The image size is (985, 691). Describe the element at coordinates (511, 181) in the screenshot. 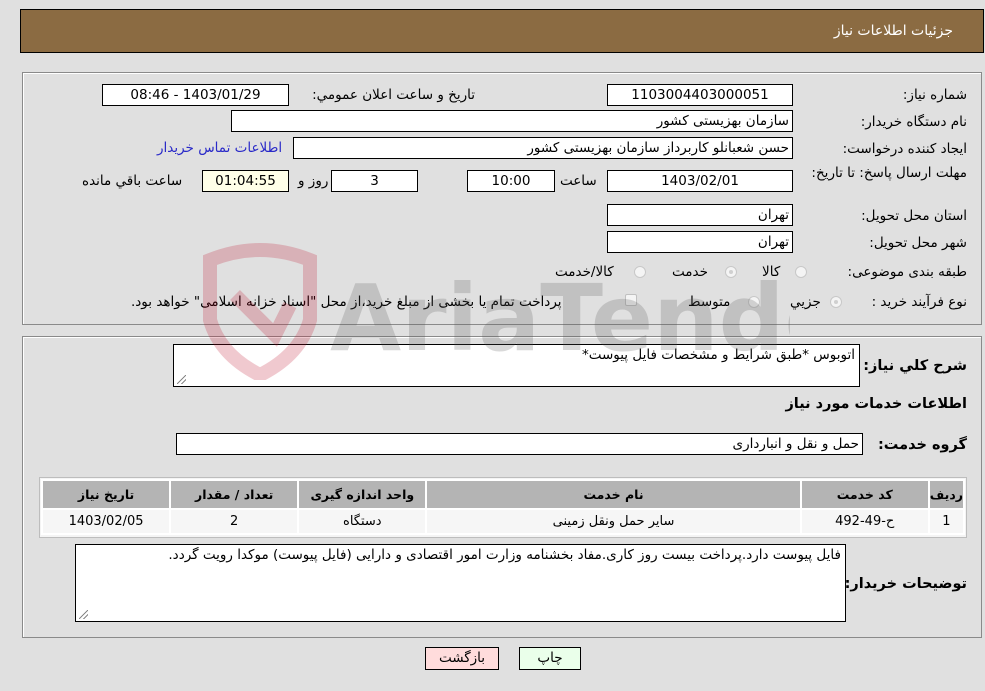

I see `deadline-time-field: 10:00` at that location.